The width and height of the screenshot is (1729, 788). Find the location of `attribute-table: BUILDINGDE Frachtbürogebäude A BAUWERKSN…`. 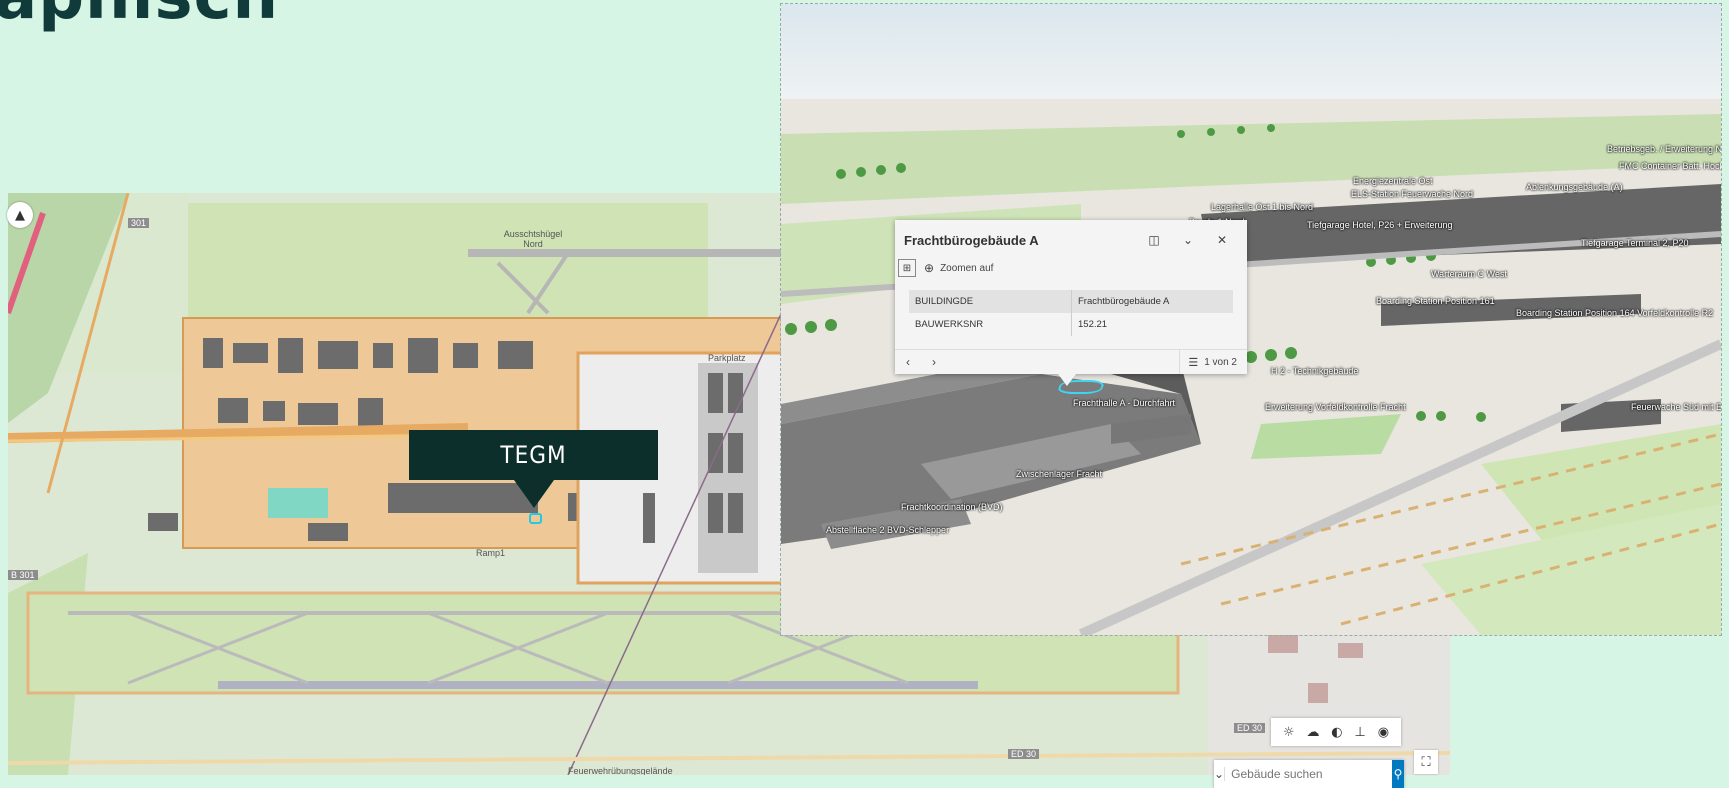

attribute-table: BUILDINGDE Frachtbürogebäude A BAUWERKSN… is located at coordinates (1071, 313).